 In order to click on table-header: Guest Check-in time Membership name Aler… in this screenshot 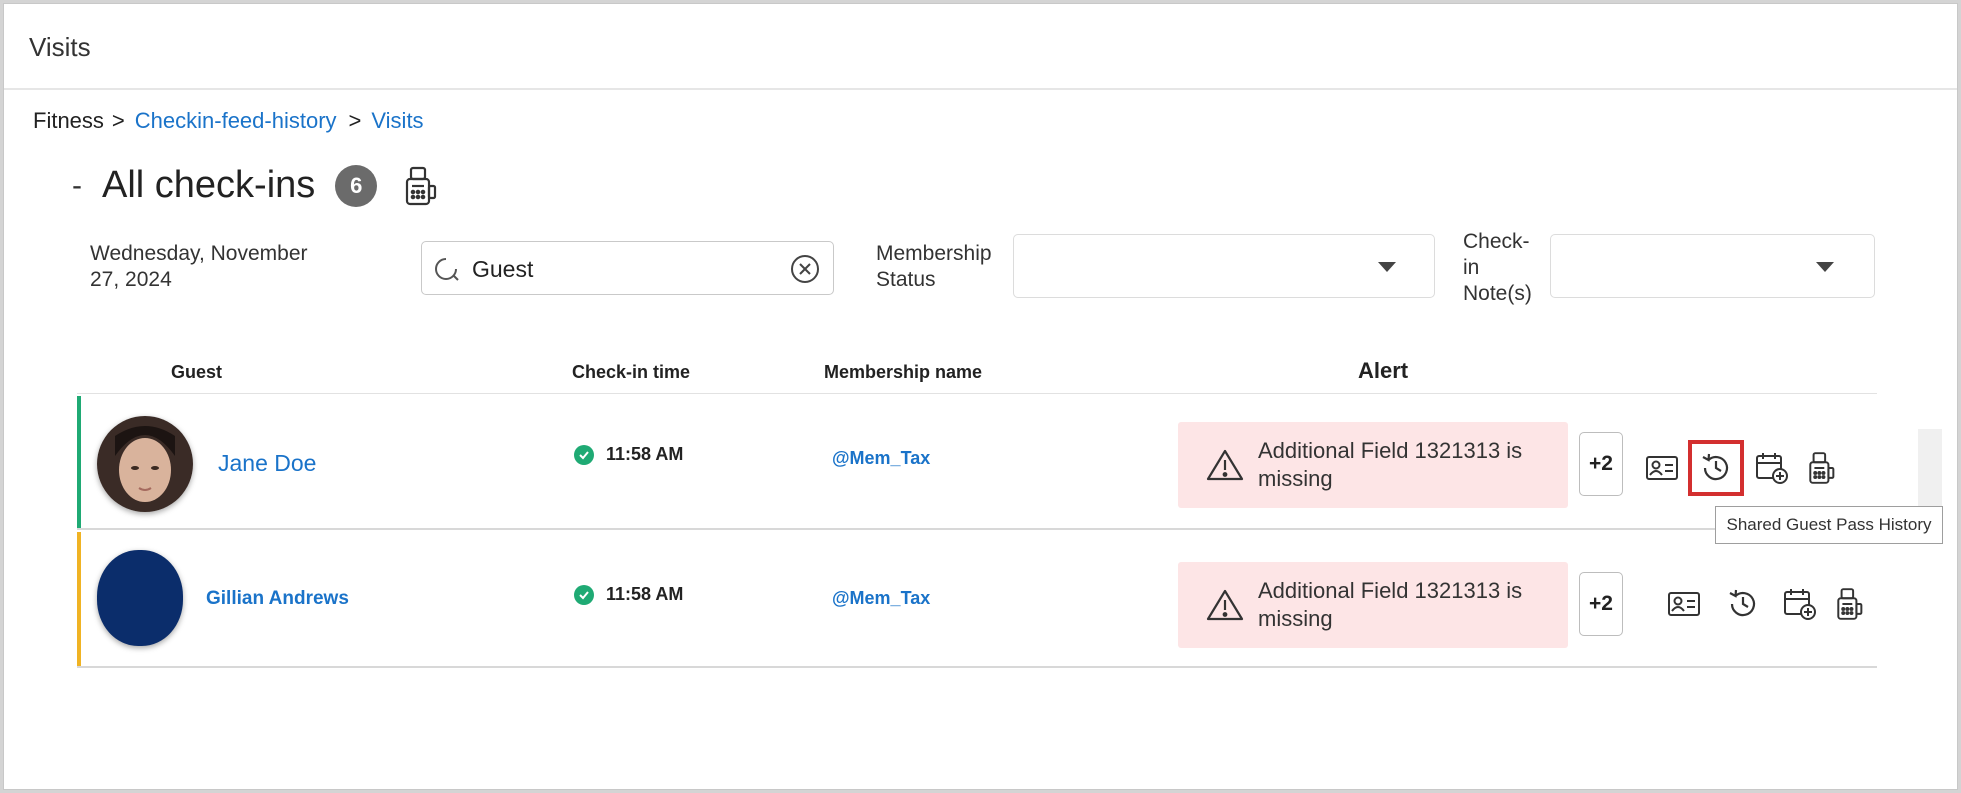, I will do `click(977, 374)`.